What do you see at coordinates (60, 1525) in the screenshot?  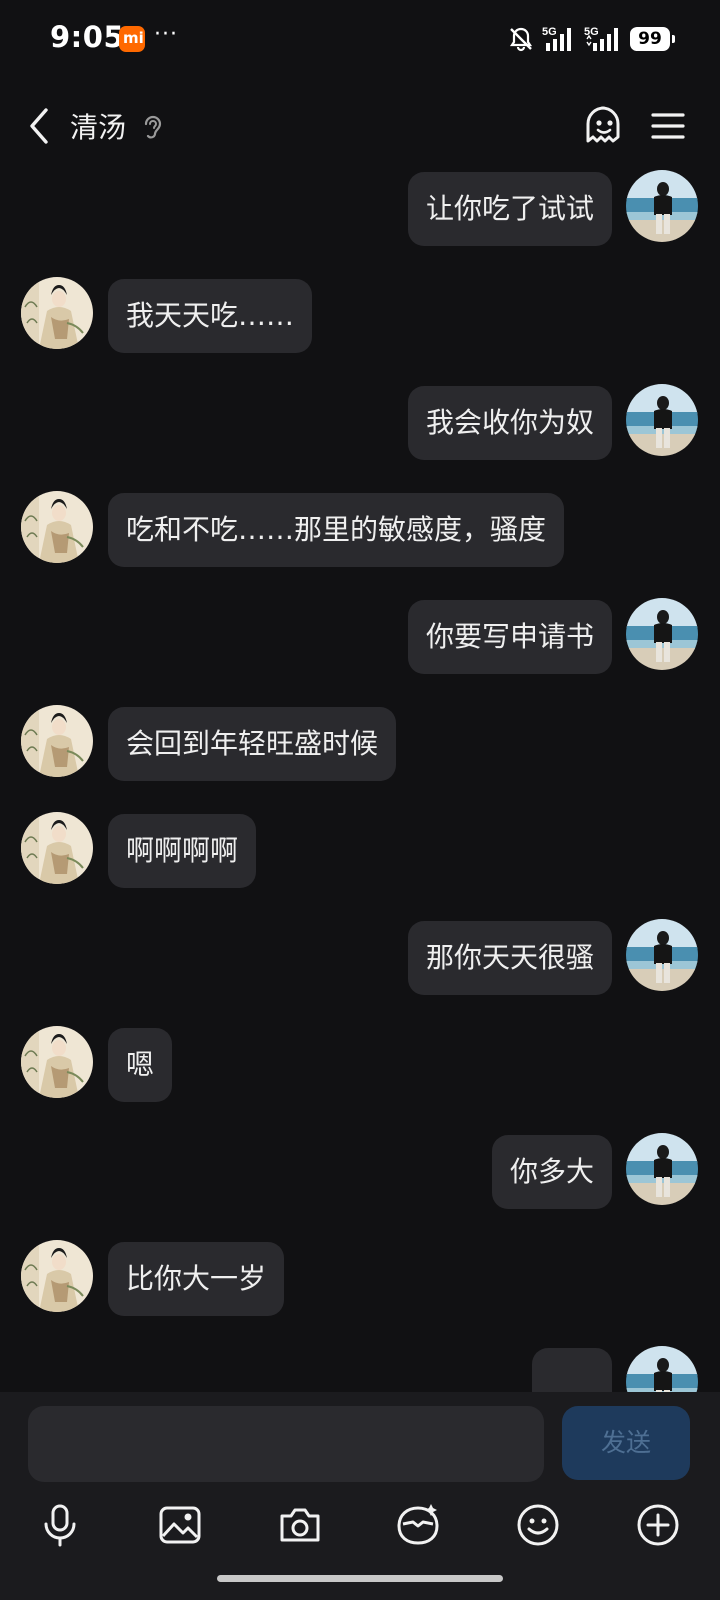 I see `microphone-icon` at bounding box center [60, 1525].